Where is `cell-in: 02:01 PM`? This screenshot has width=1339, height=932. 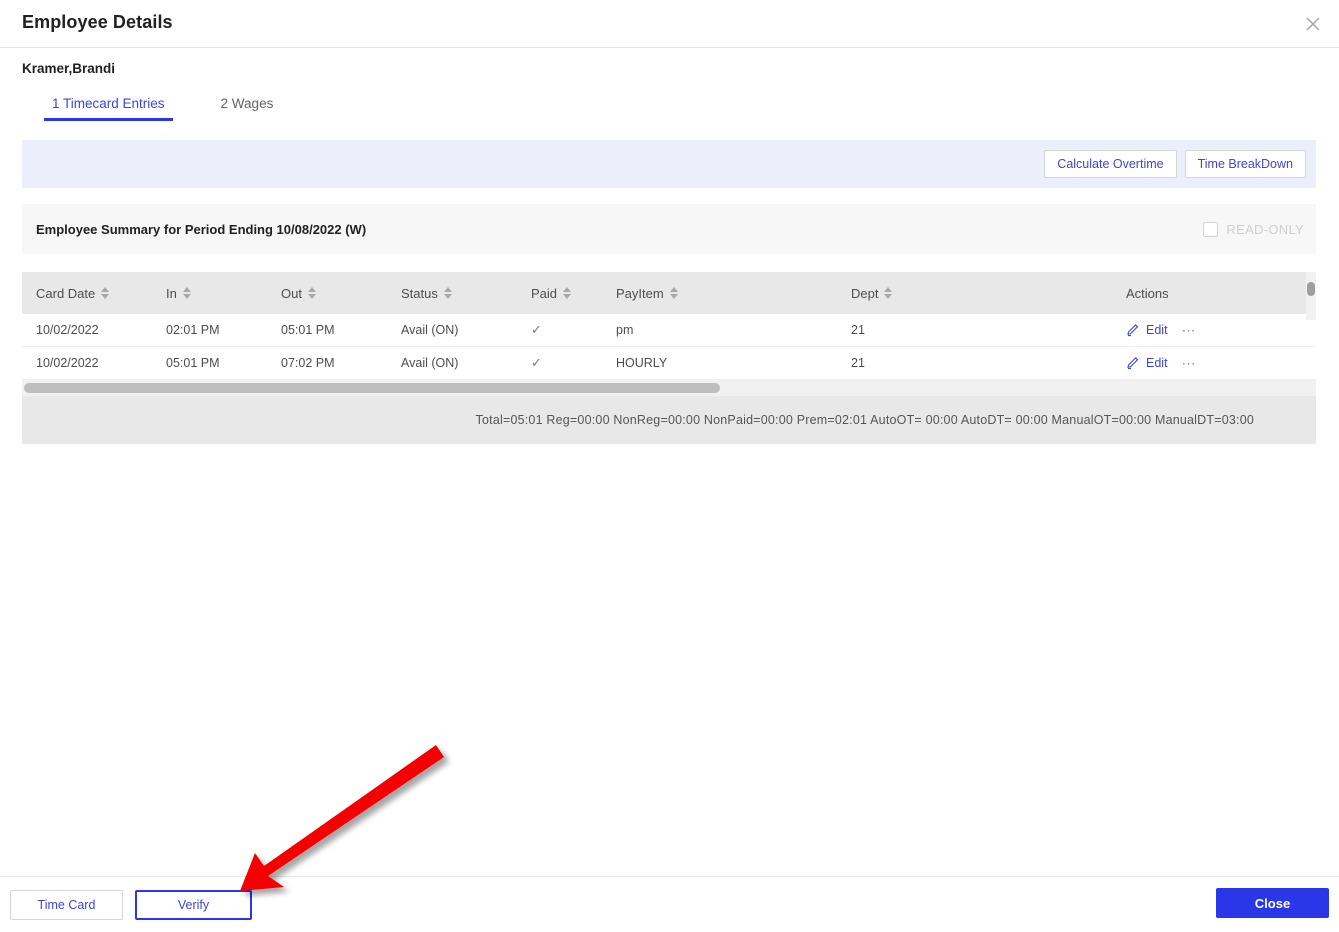
cell-in: 02:01 PM is located at coordinates (193, 330).